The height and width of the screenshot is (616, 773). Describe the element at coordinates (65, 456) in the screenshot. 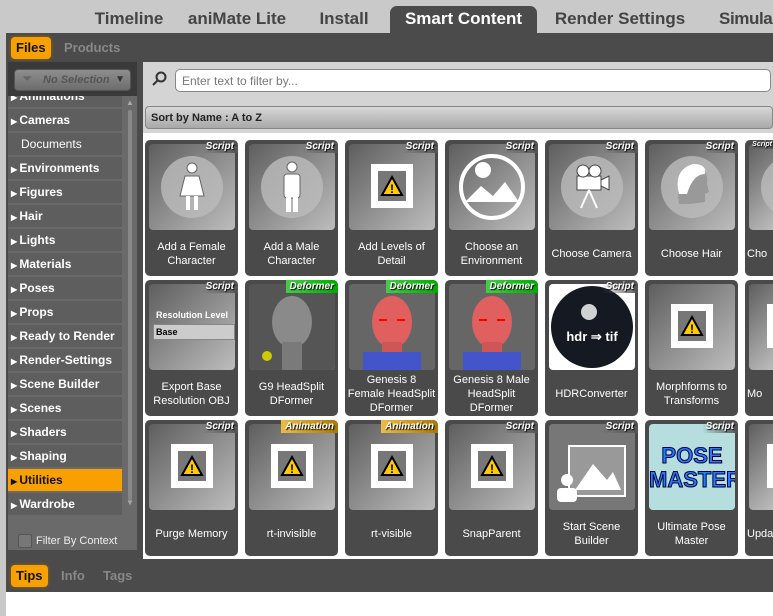

I see `category-item: ▶ Shaping` at that location.